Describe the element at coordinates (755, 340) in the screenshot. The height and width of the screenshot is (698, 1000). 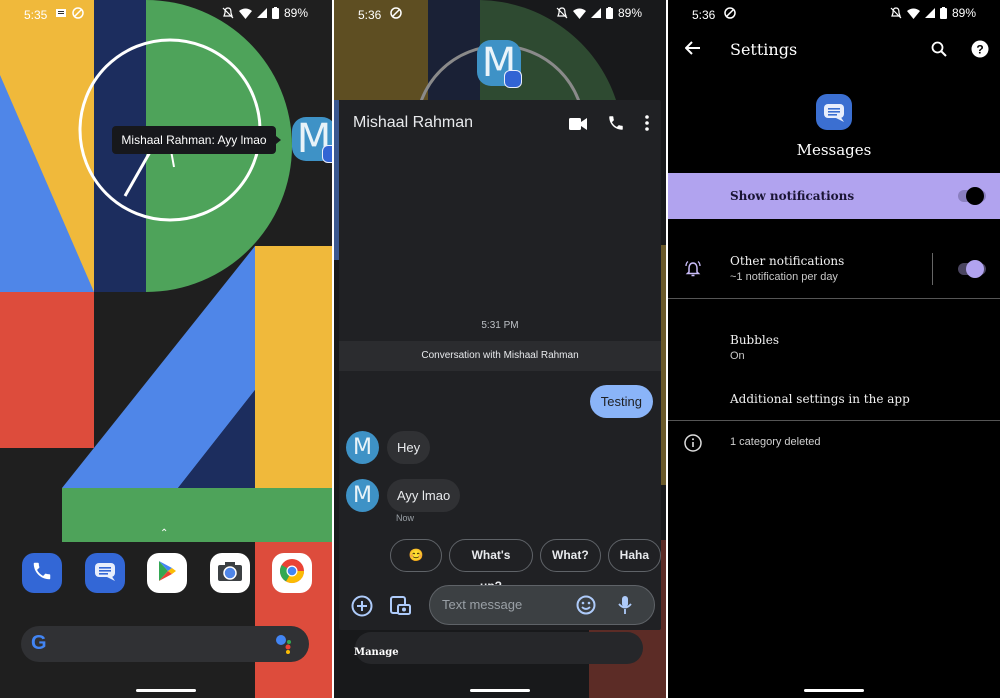
I see `bubbles-title: Bubbles` at that location.